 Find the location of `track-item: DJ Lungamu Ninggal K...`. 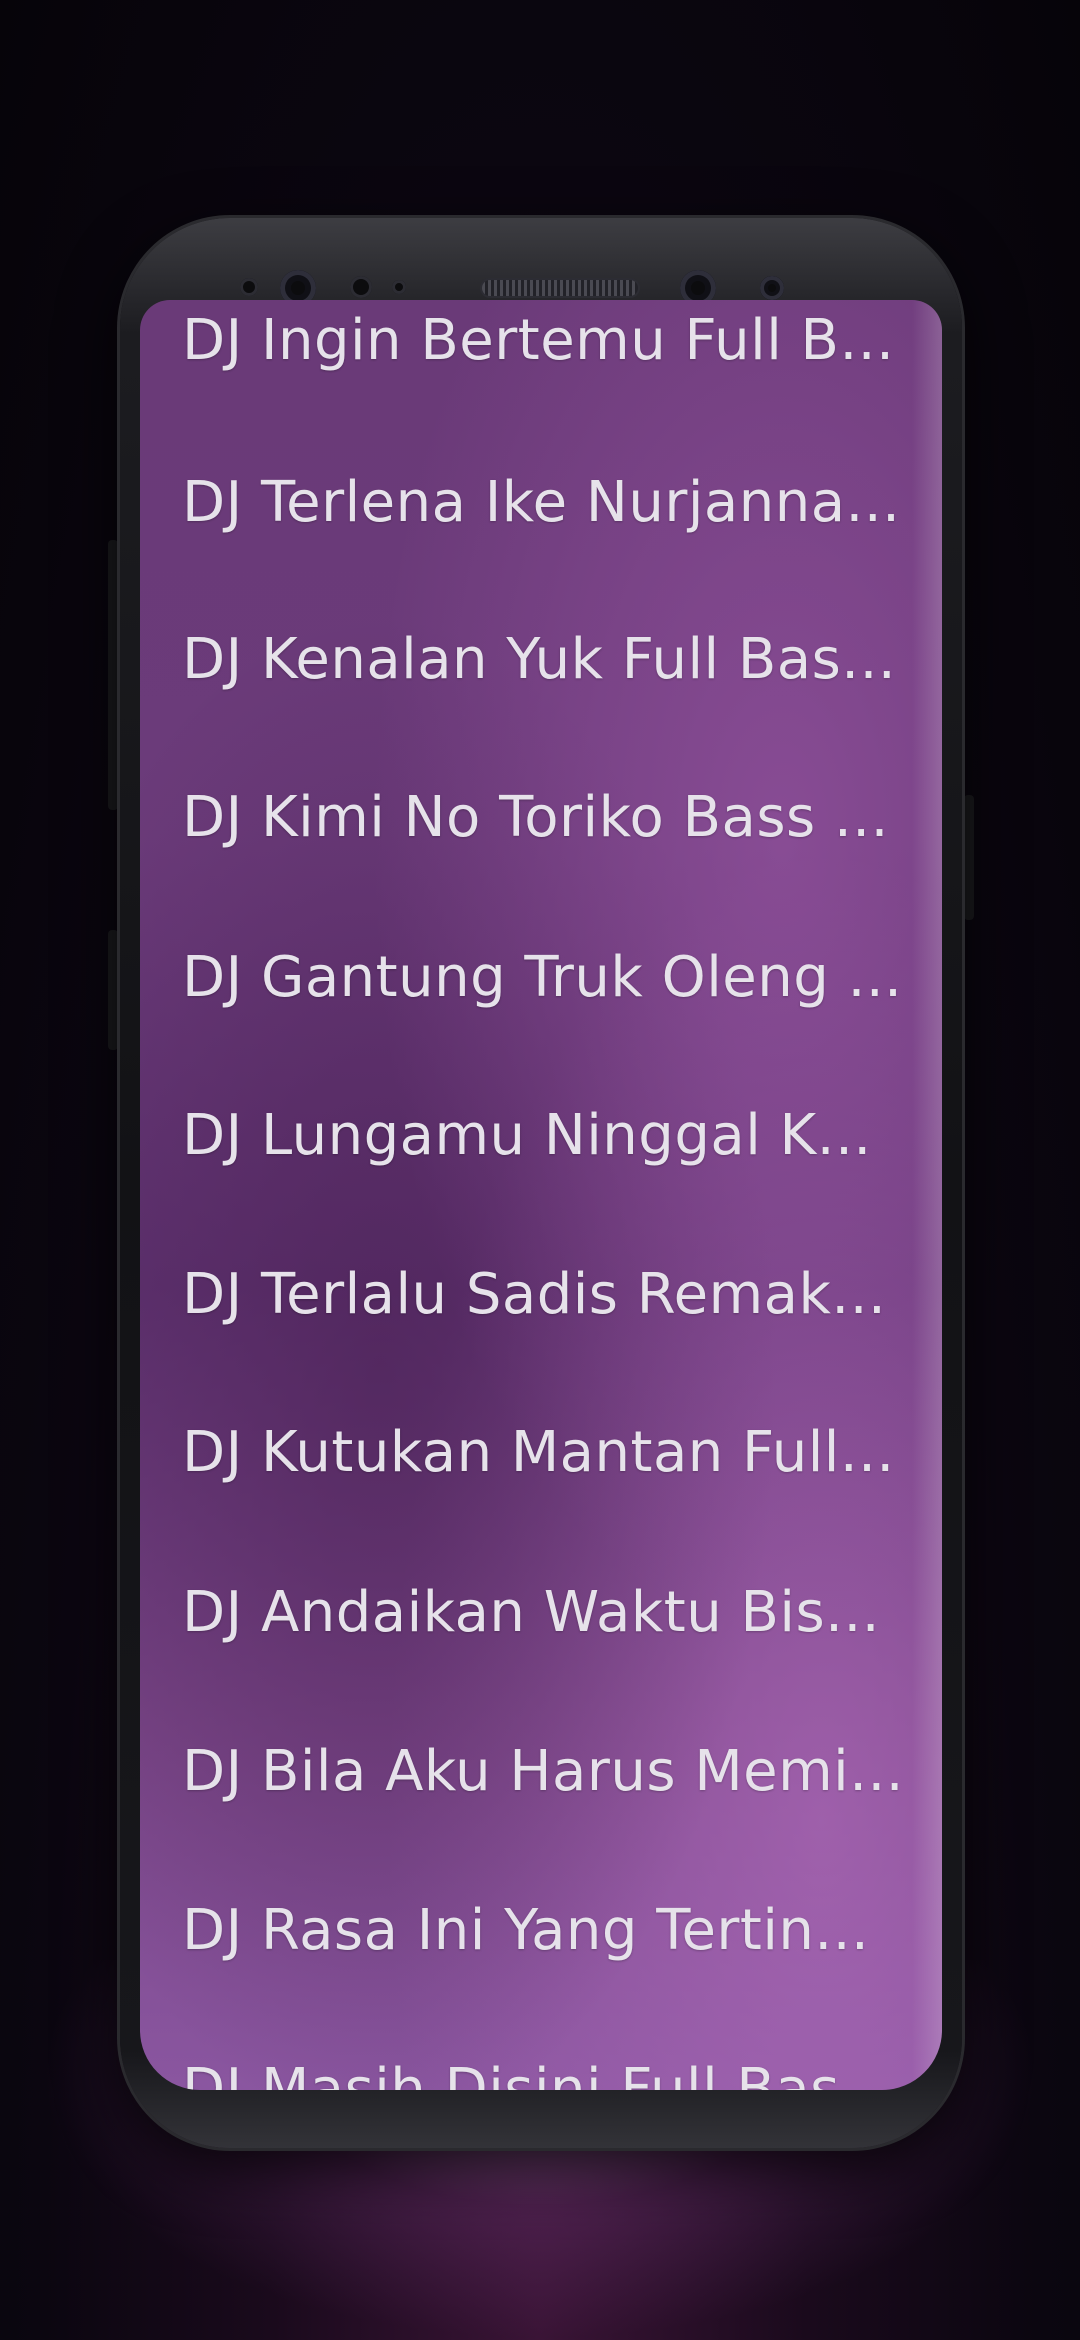

track-item: DJ Lungamu Ninggal K... is located at coordinates (547, 1136).